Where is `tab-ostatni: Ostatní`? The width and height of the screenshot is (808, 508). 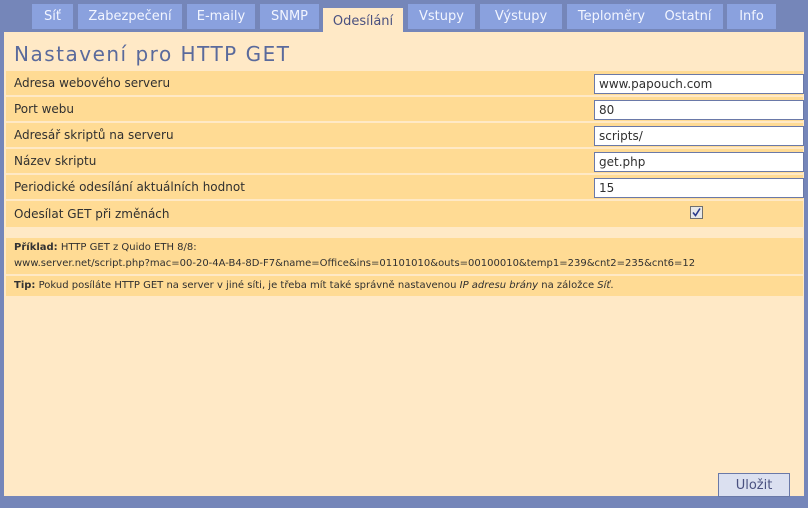
tab-ostatni: Ostatní is located at coordinates (688, 16).